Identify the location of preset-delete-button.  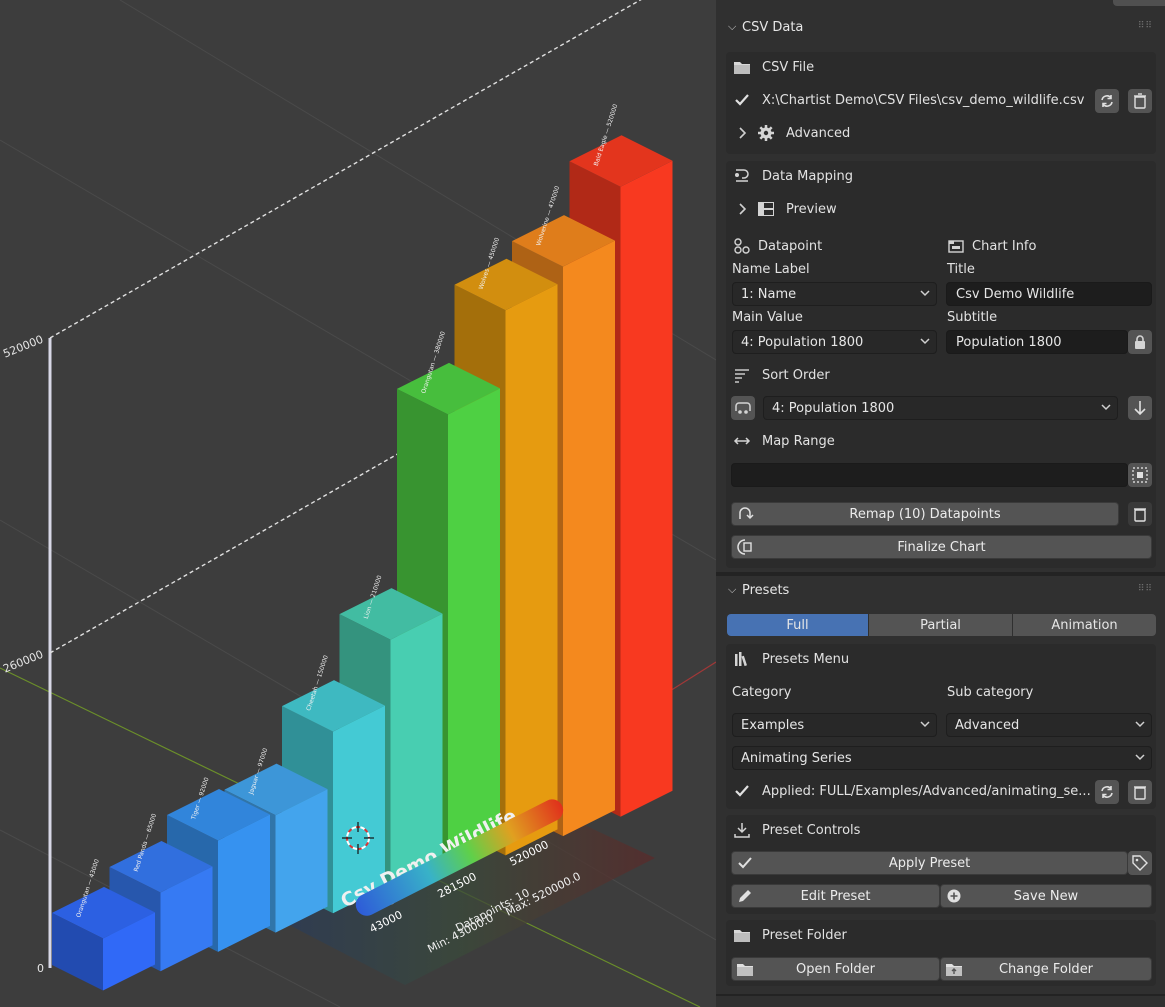
(1140, 792).